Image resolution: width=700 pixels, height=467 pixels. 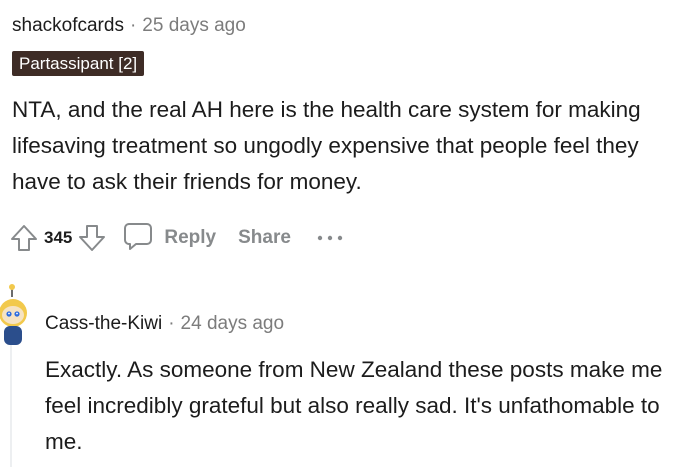 I want to click on speech-bubble-icon, so click(x=138, y=238).